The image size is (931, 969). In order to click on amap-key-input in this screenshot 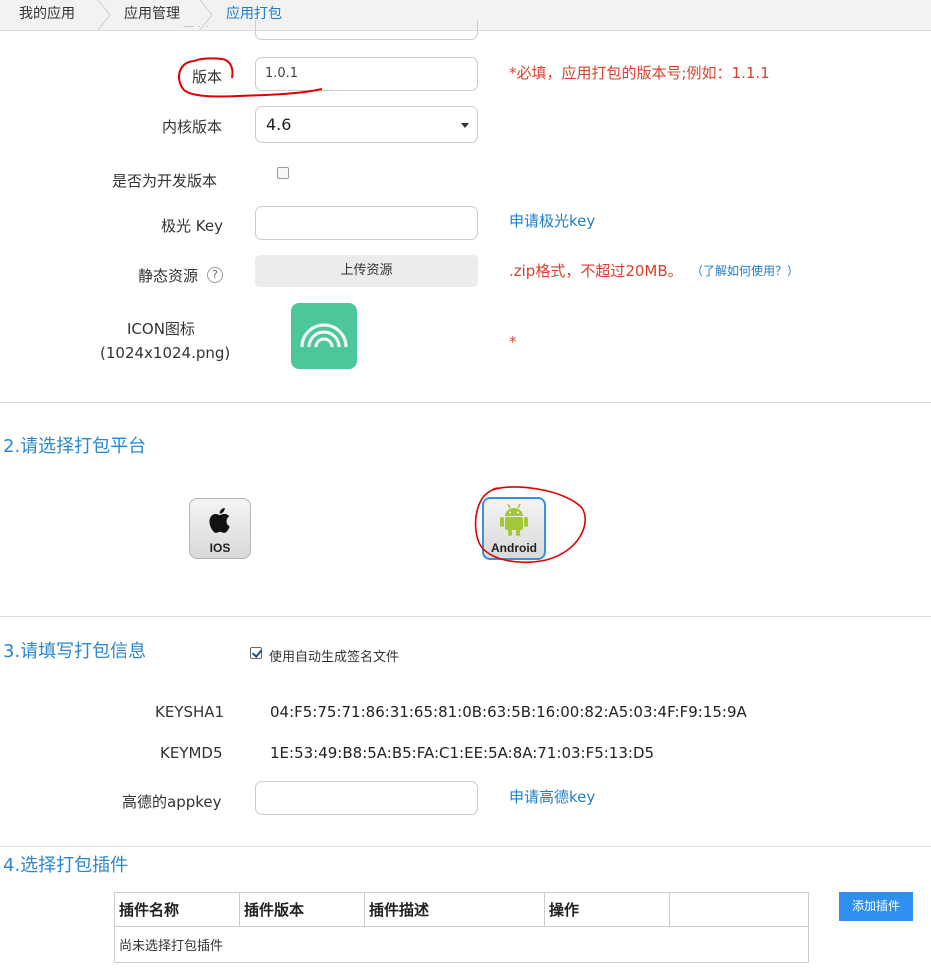, I will do `click(366, 798)`.